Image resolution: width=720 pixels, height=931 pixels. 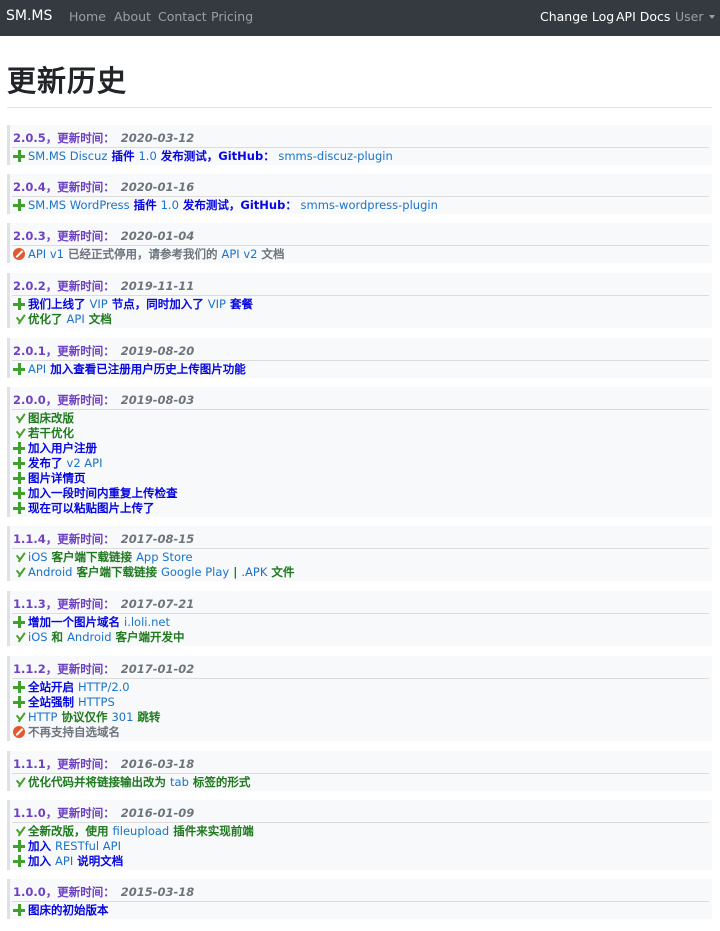 What do you see at coordinates (157, 764) in the screenshot?
I see `release-date: 2016-03-18` at bounding box center [157, 764].